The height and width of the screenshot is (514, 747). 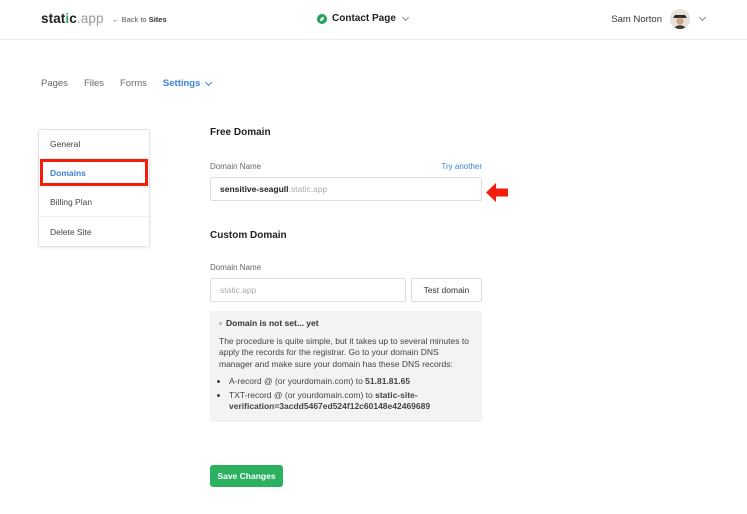 I want to click on site-nav-tabs: Pages Files Forms Settings, so click(x=127, y=83).